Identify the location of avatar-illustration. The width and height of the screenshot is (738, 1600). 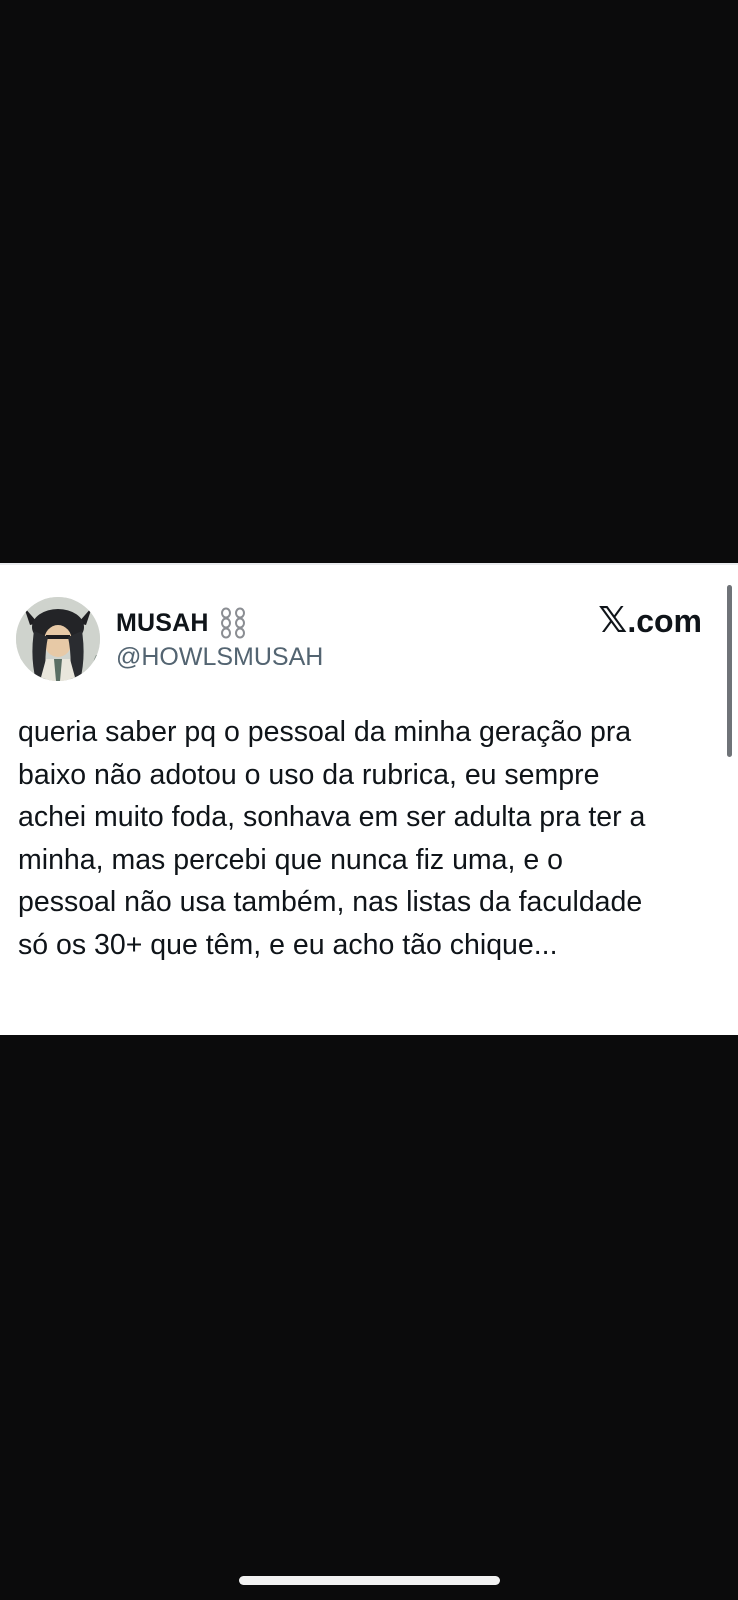
(58, 639).